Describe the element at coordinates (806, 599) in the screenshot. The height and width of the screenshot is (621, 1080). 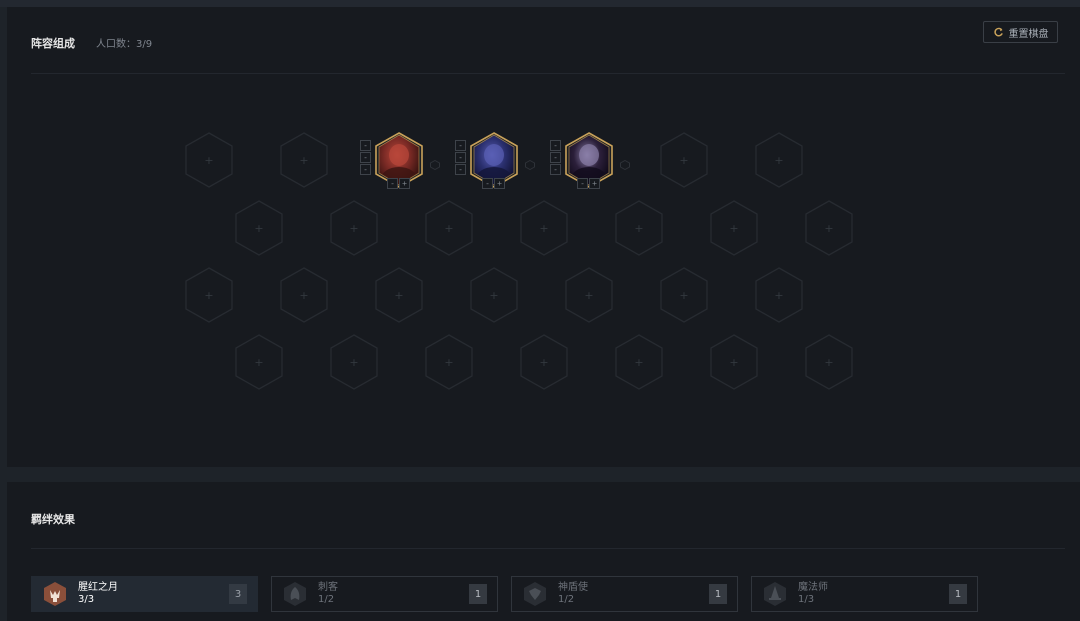
I see `trait-count: 1/3` at that location.